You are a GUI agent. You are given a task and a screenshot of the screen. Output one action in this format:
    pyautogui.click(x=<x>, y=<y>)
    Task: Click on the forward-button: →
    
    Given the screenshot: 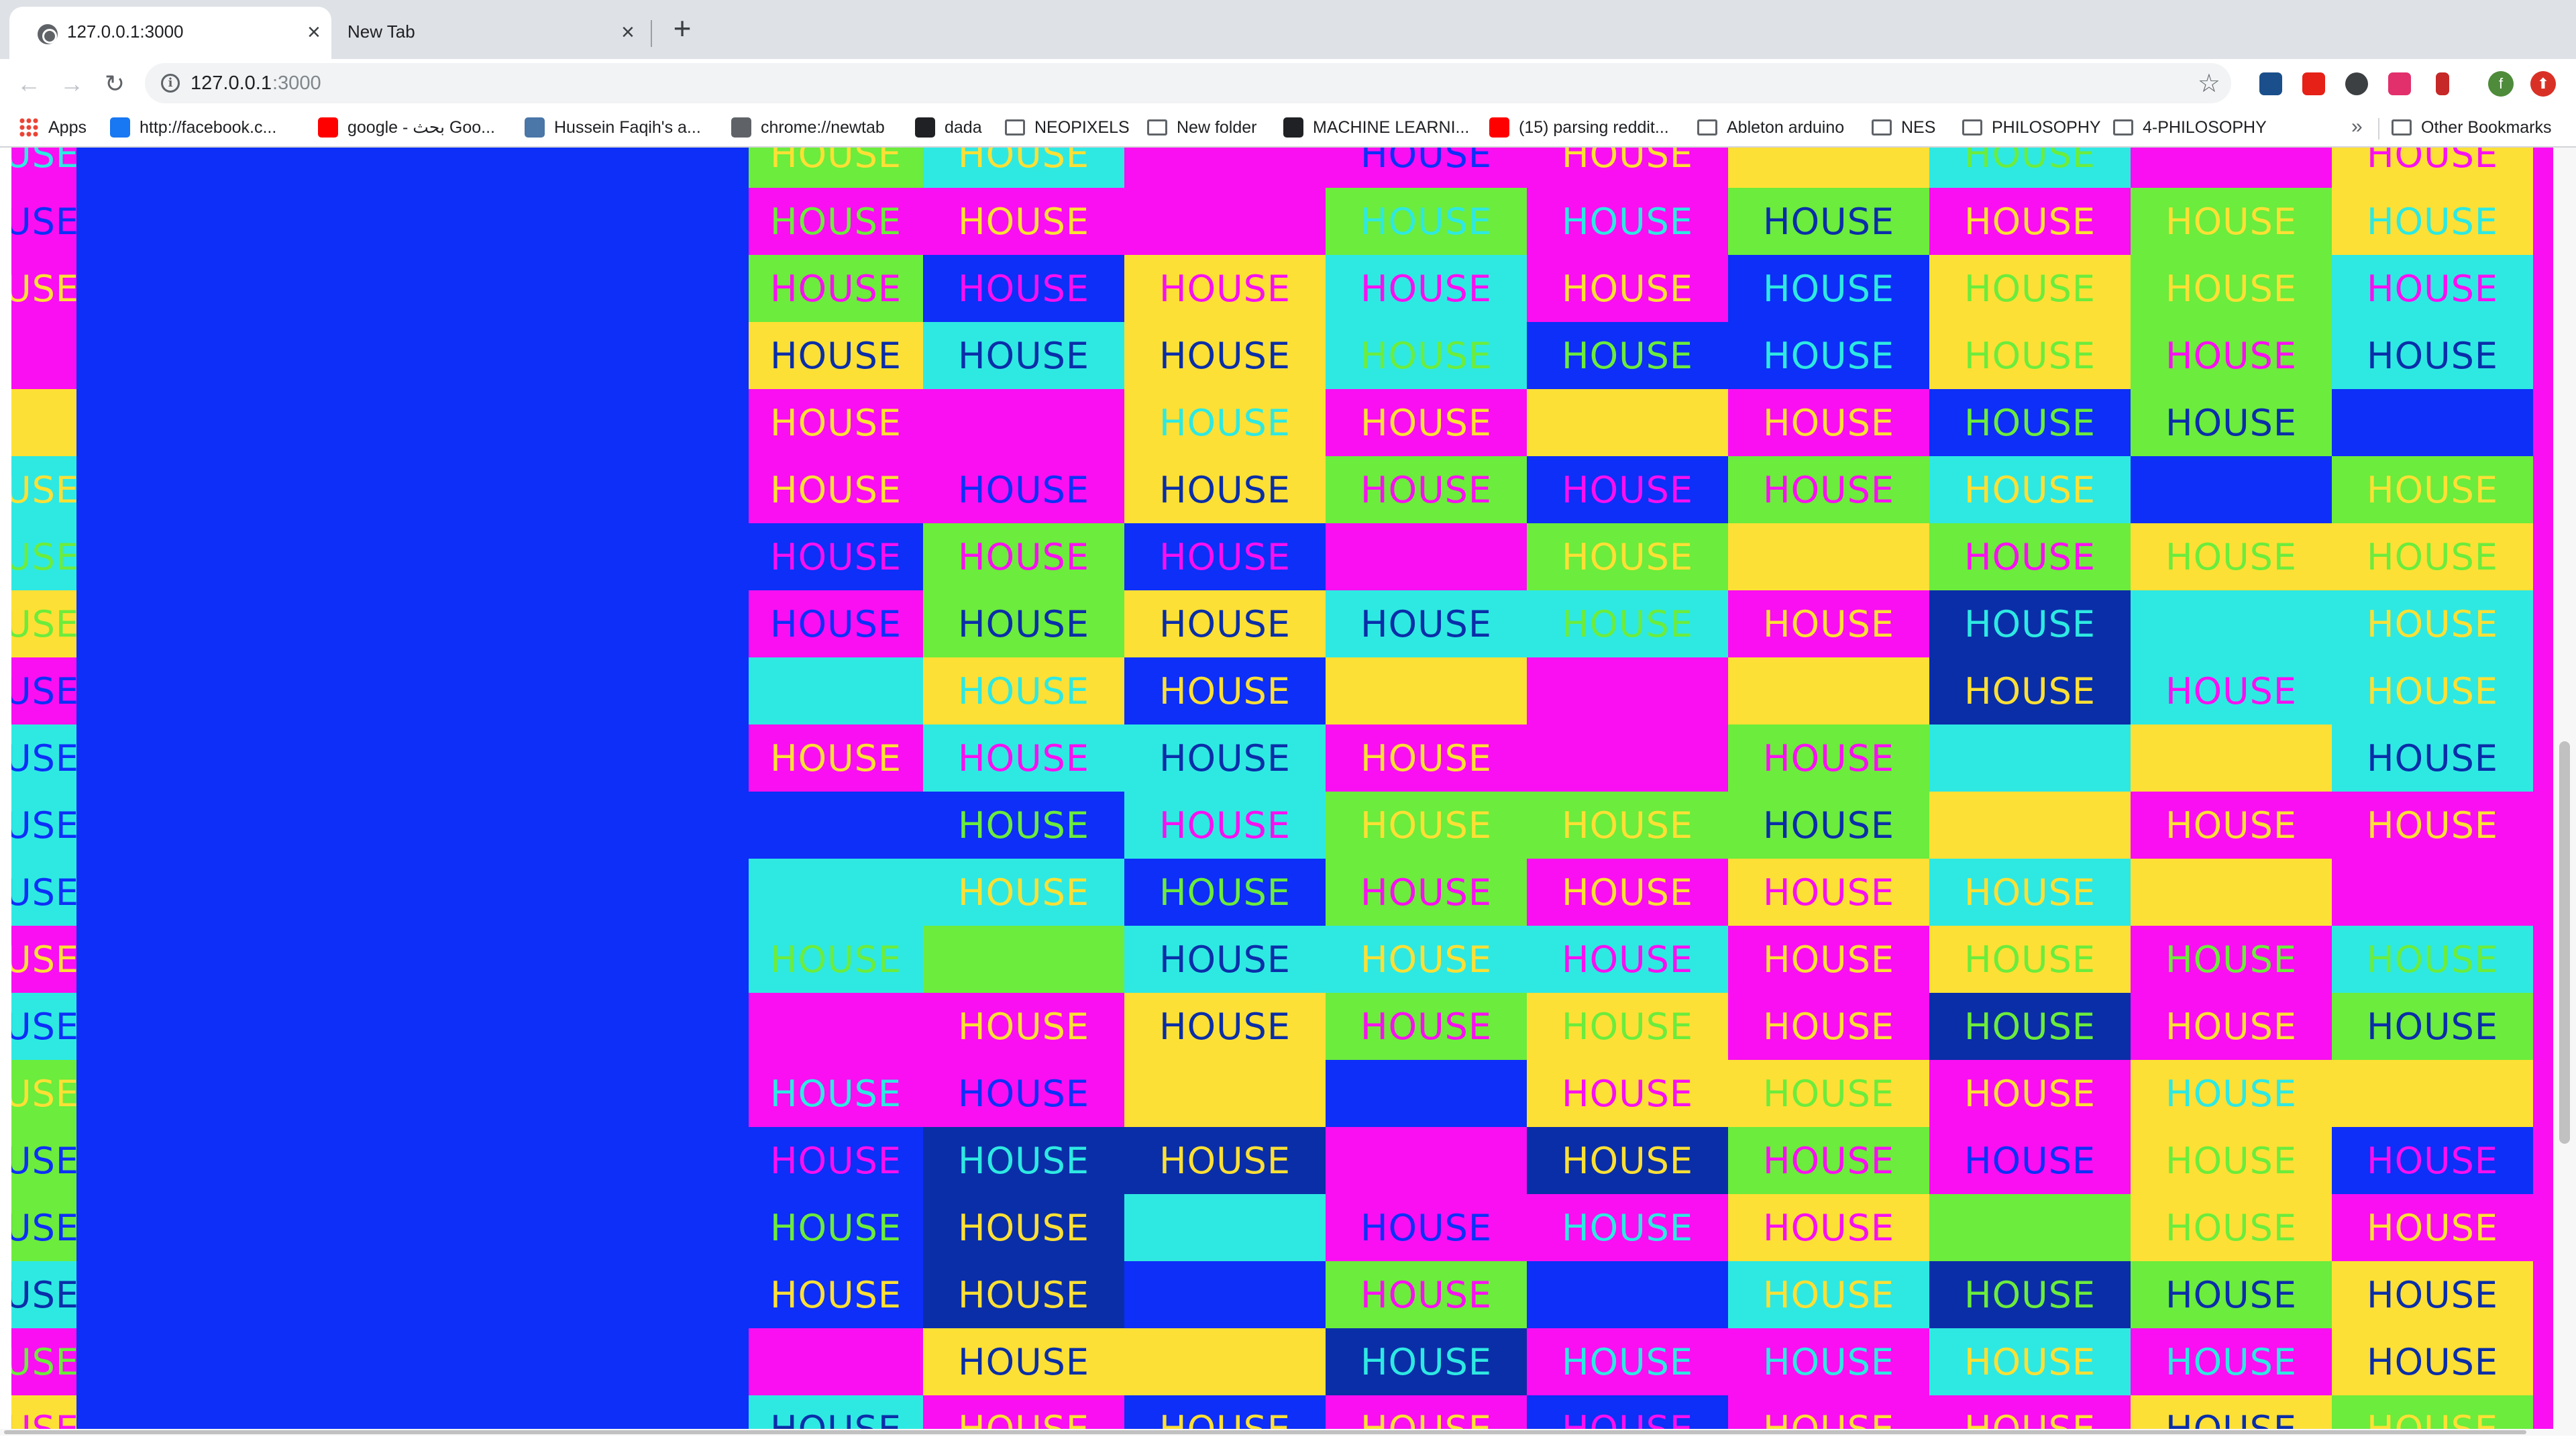 What is the action you would take?
    pyautogui.click(x=72, y=84)
    